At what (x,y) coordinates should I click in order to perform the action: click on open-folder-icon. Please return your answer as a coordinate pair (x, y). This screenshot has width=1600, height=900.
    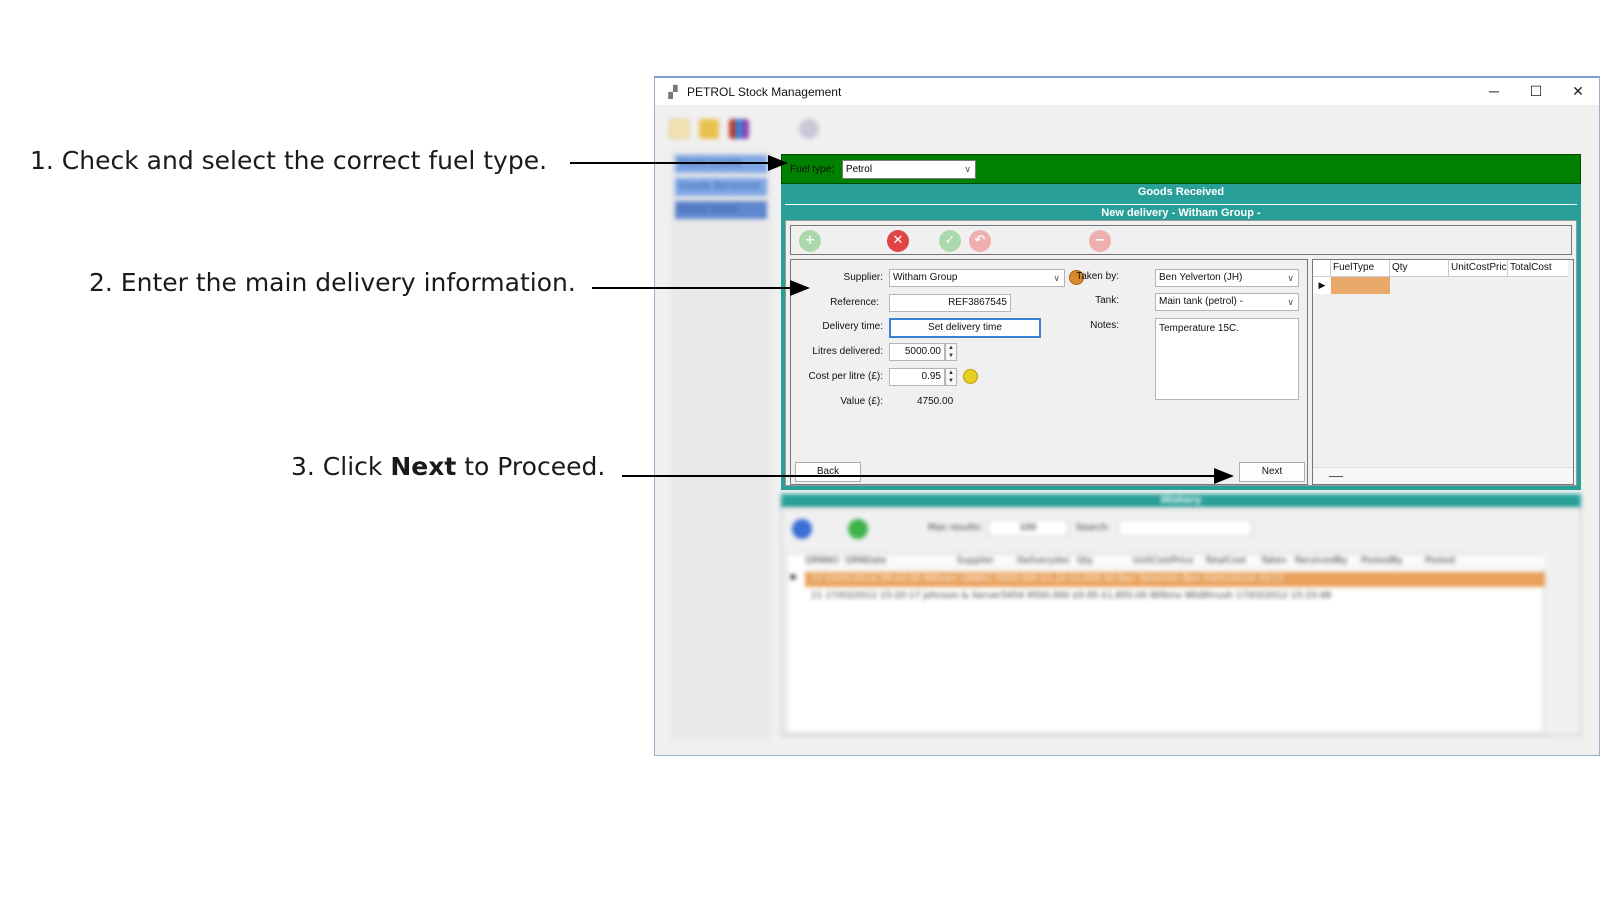
    Looking at the image, I should click on (709, 129).